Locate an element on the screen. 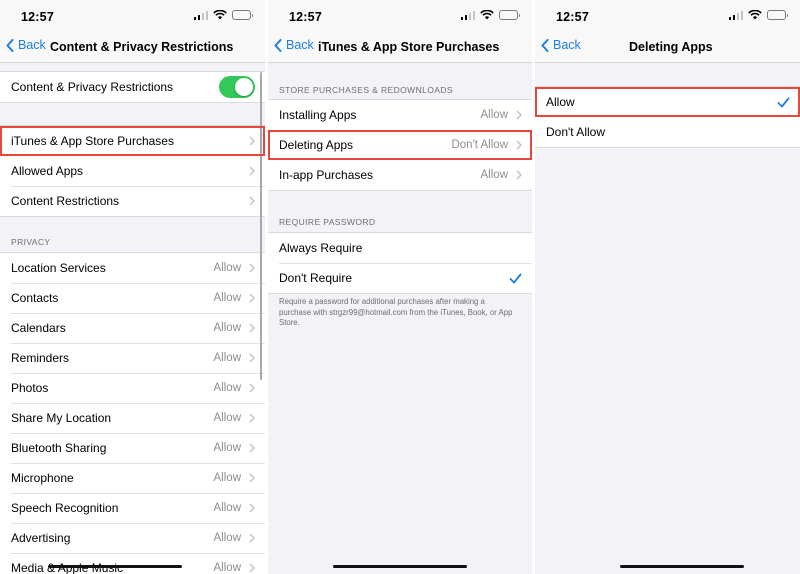 The height and width of the screenshot is (574, 800). row-in-app-purchases: In-app Purchases Allow is located at coordinates (400, 175).